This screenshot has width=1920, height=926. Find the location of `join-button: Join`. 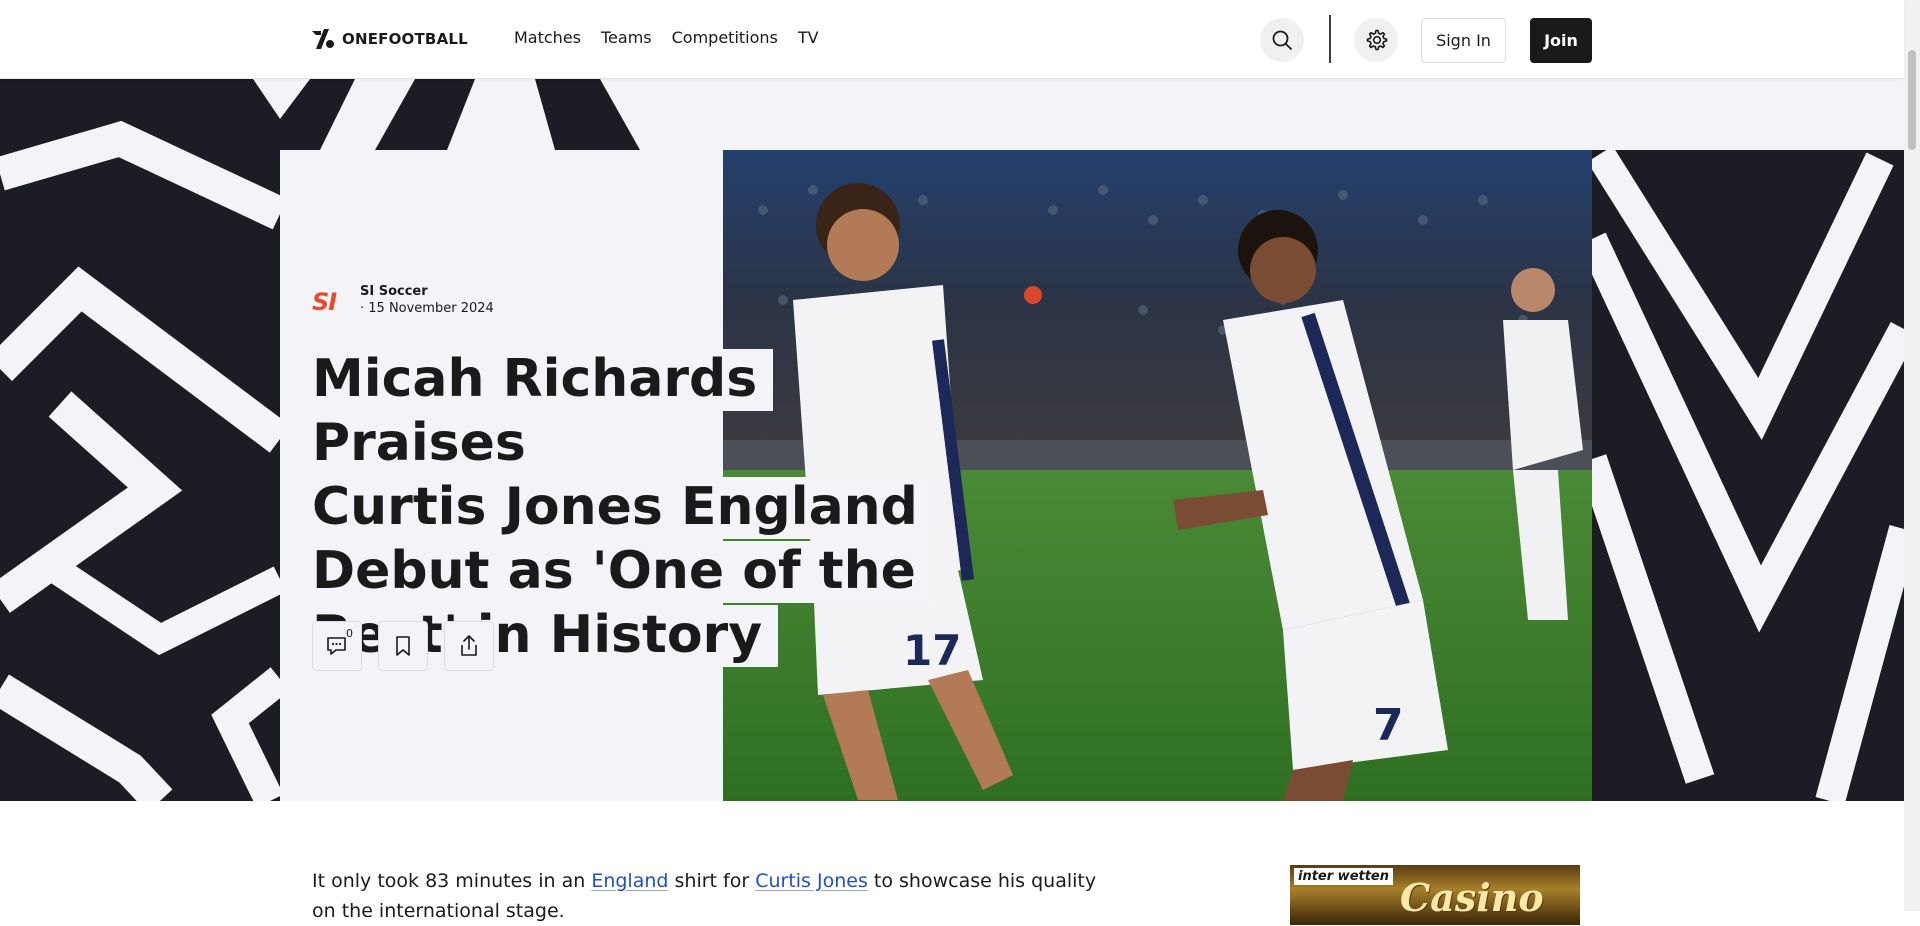

join-button: Join is located at coordinates (1561, 40).